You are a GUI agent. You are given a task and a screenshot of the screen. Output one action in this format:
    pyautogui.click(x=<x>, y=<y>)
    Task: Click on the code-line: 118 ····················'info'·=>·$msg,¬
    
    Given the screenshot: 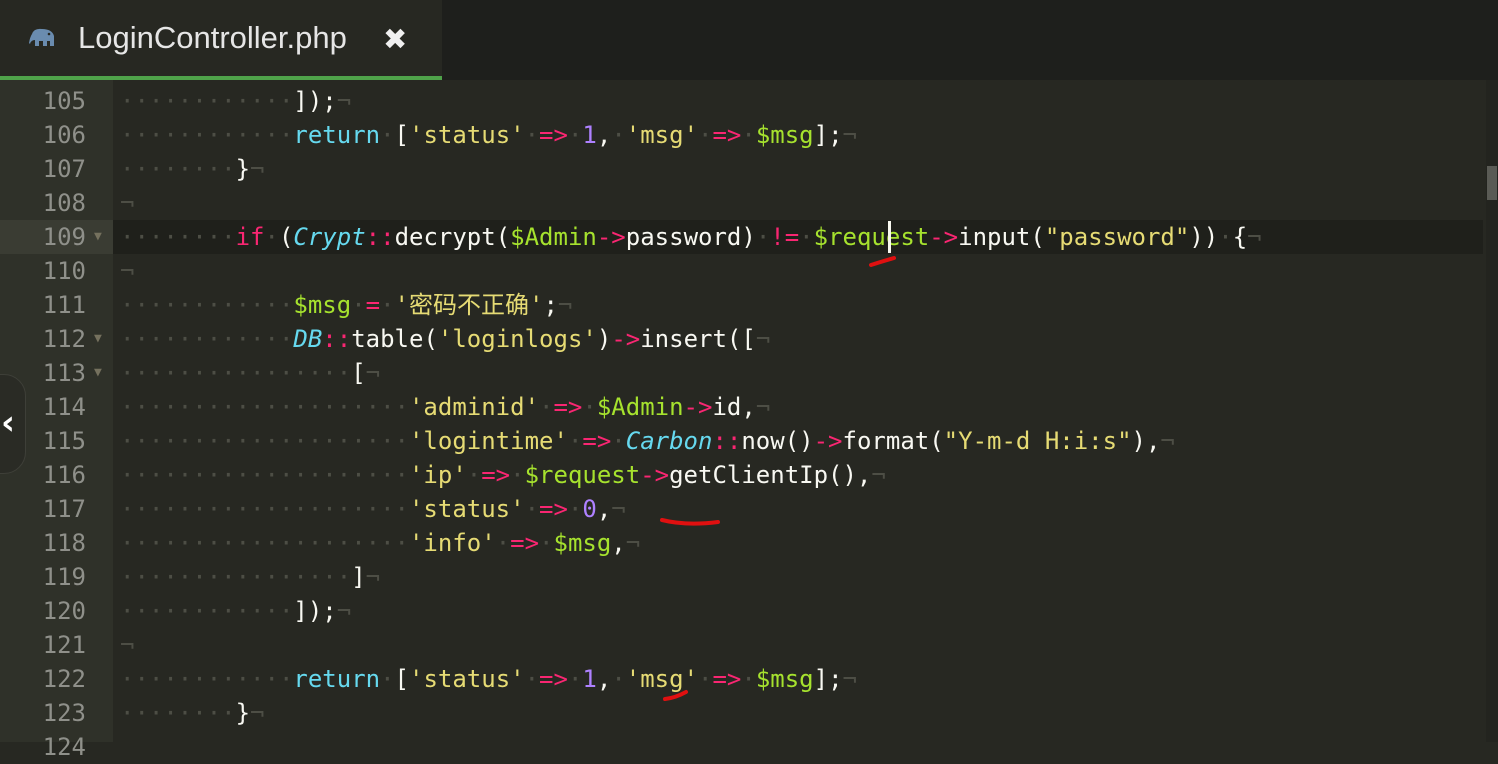 What is the action you would take?
    pyautogui.click(x=749, y=543)
    